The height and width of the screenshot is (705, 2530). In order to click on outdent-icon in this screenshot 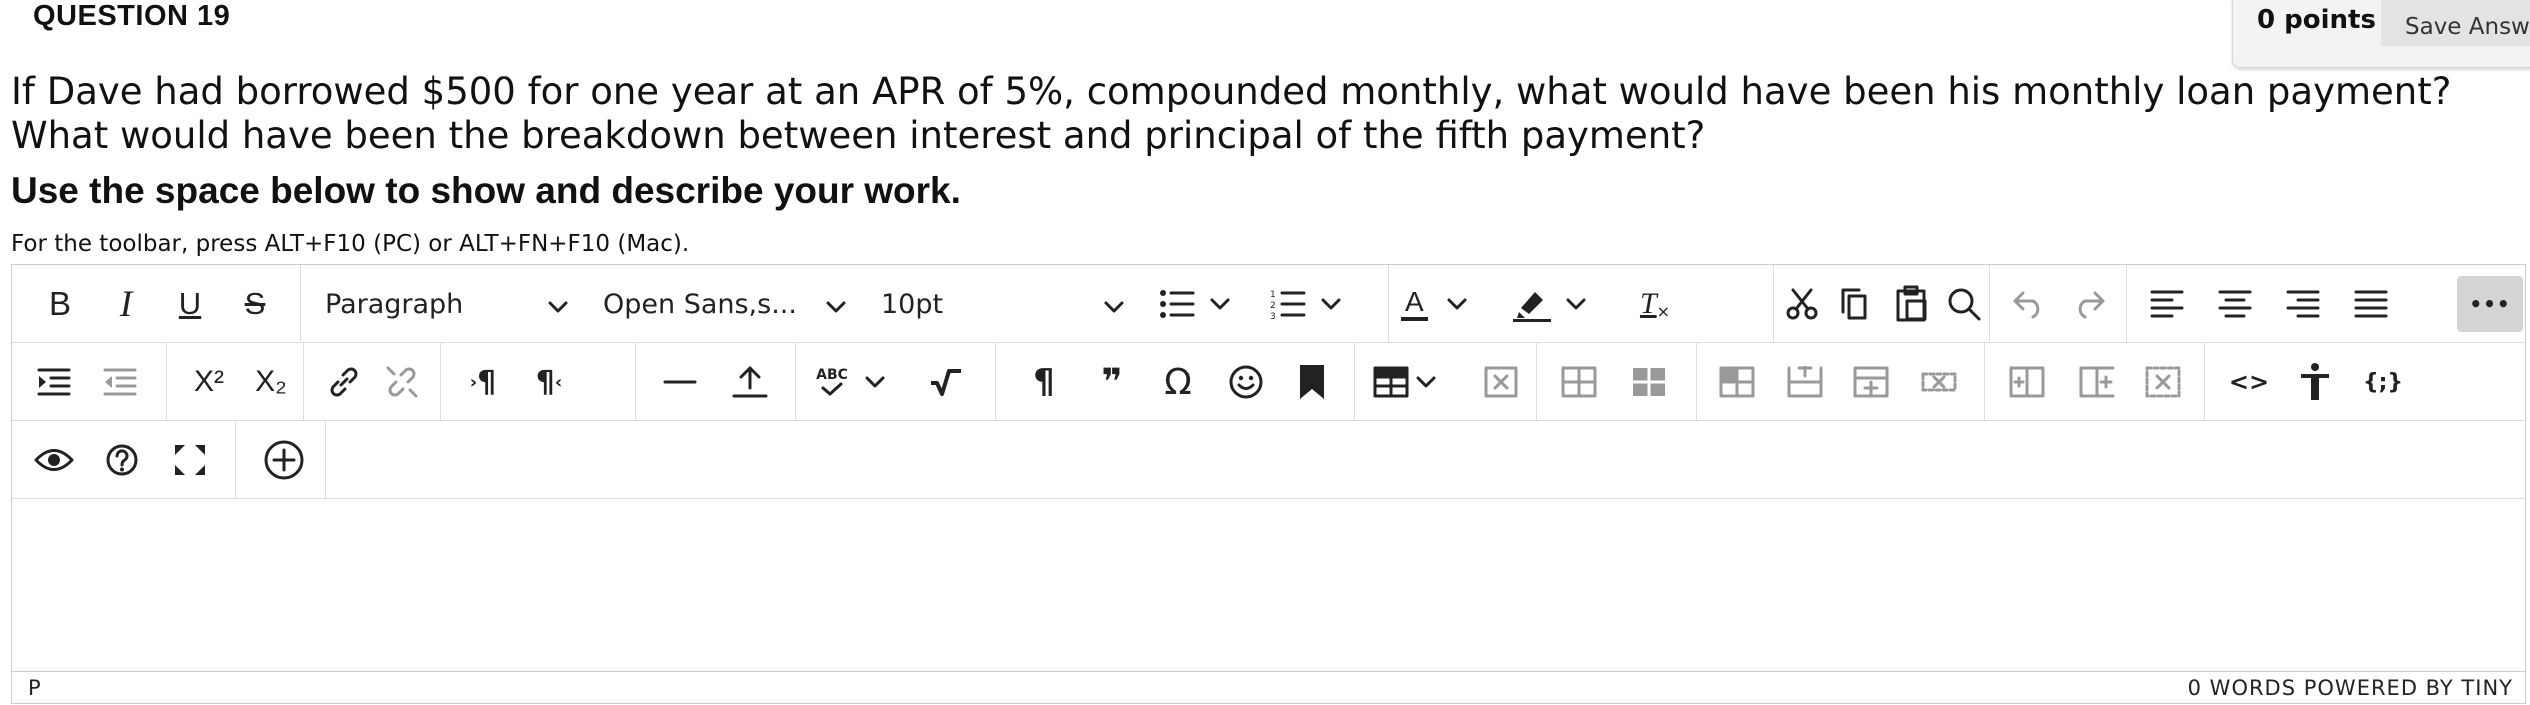, I will do `click(120, 382)`.